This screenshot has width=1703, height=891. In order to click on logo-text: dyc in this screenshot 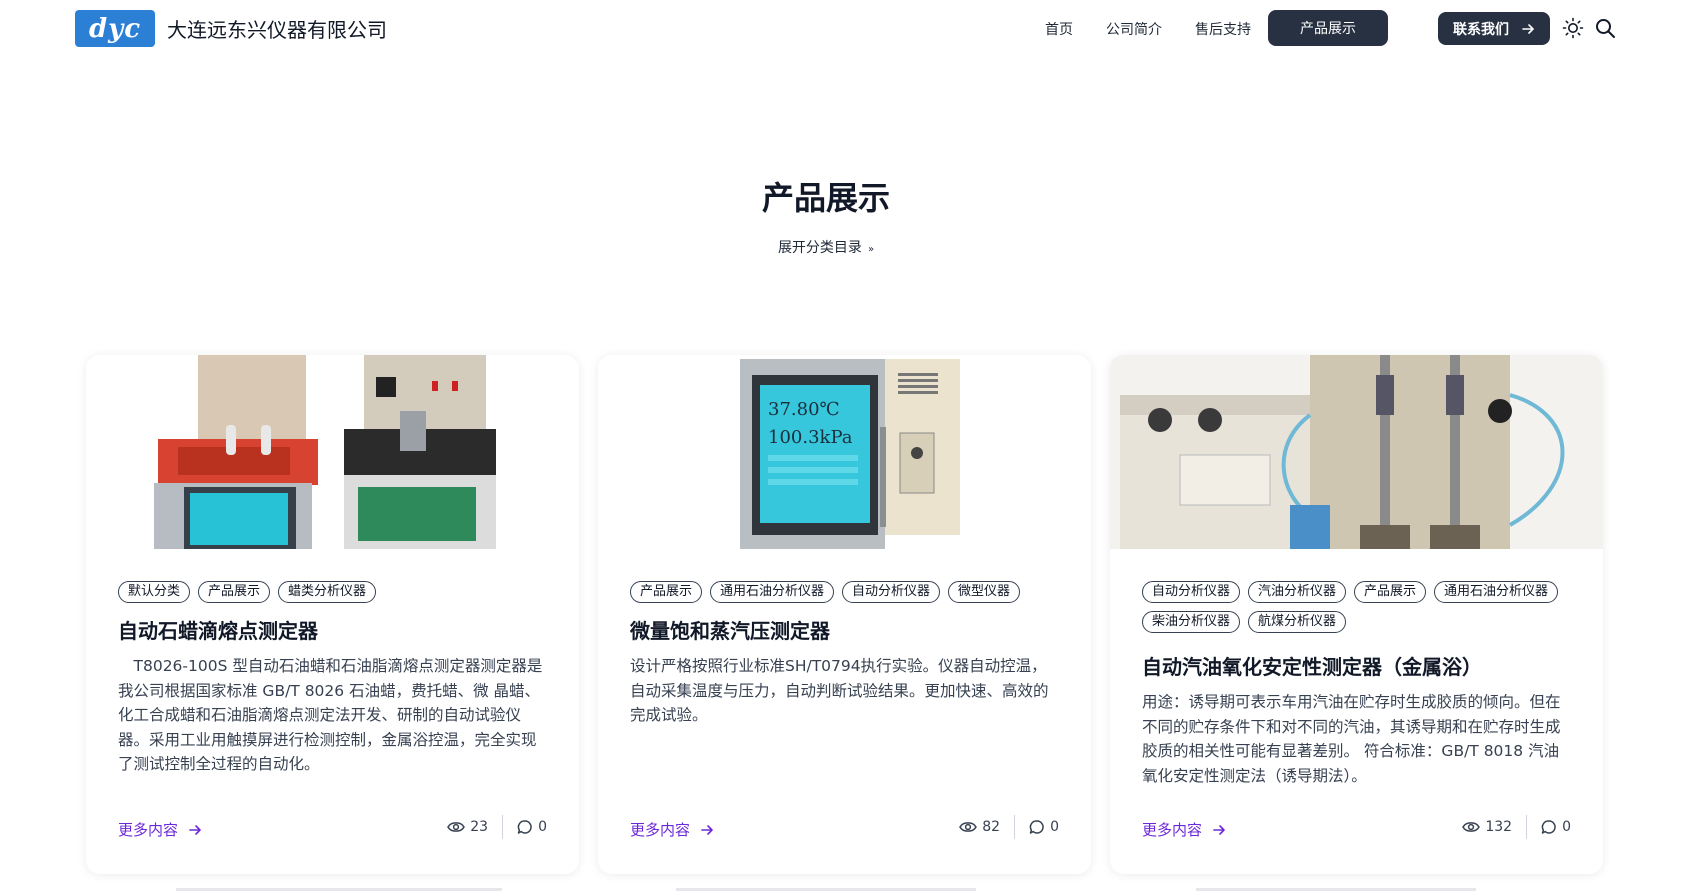, I will do `click(115, 28)`.